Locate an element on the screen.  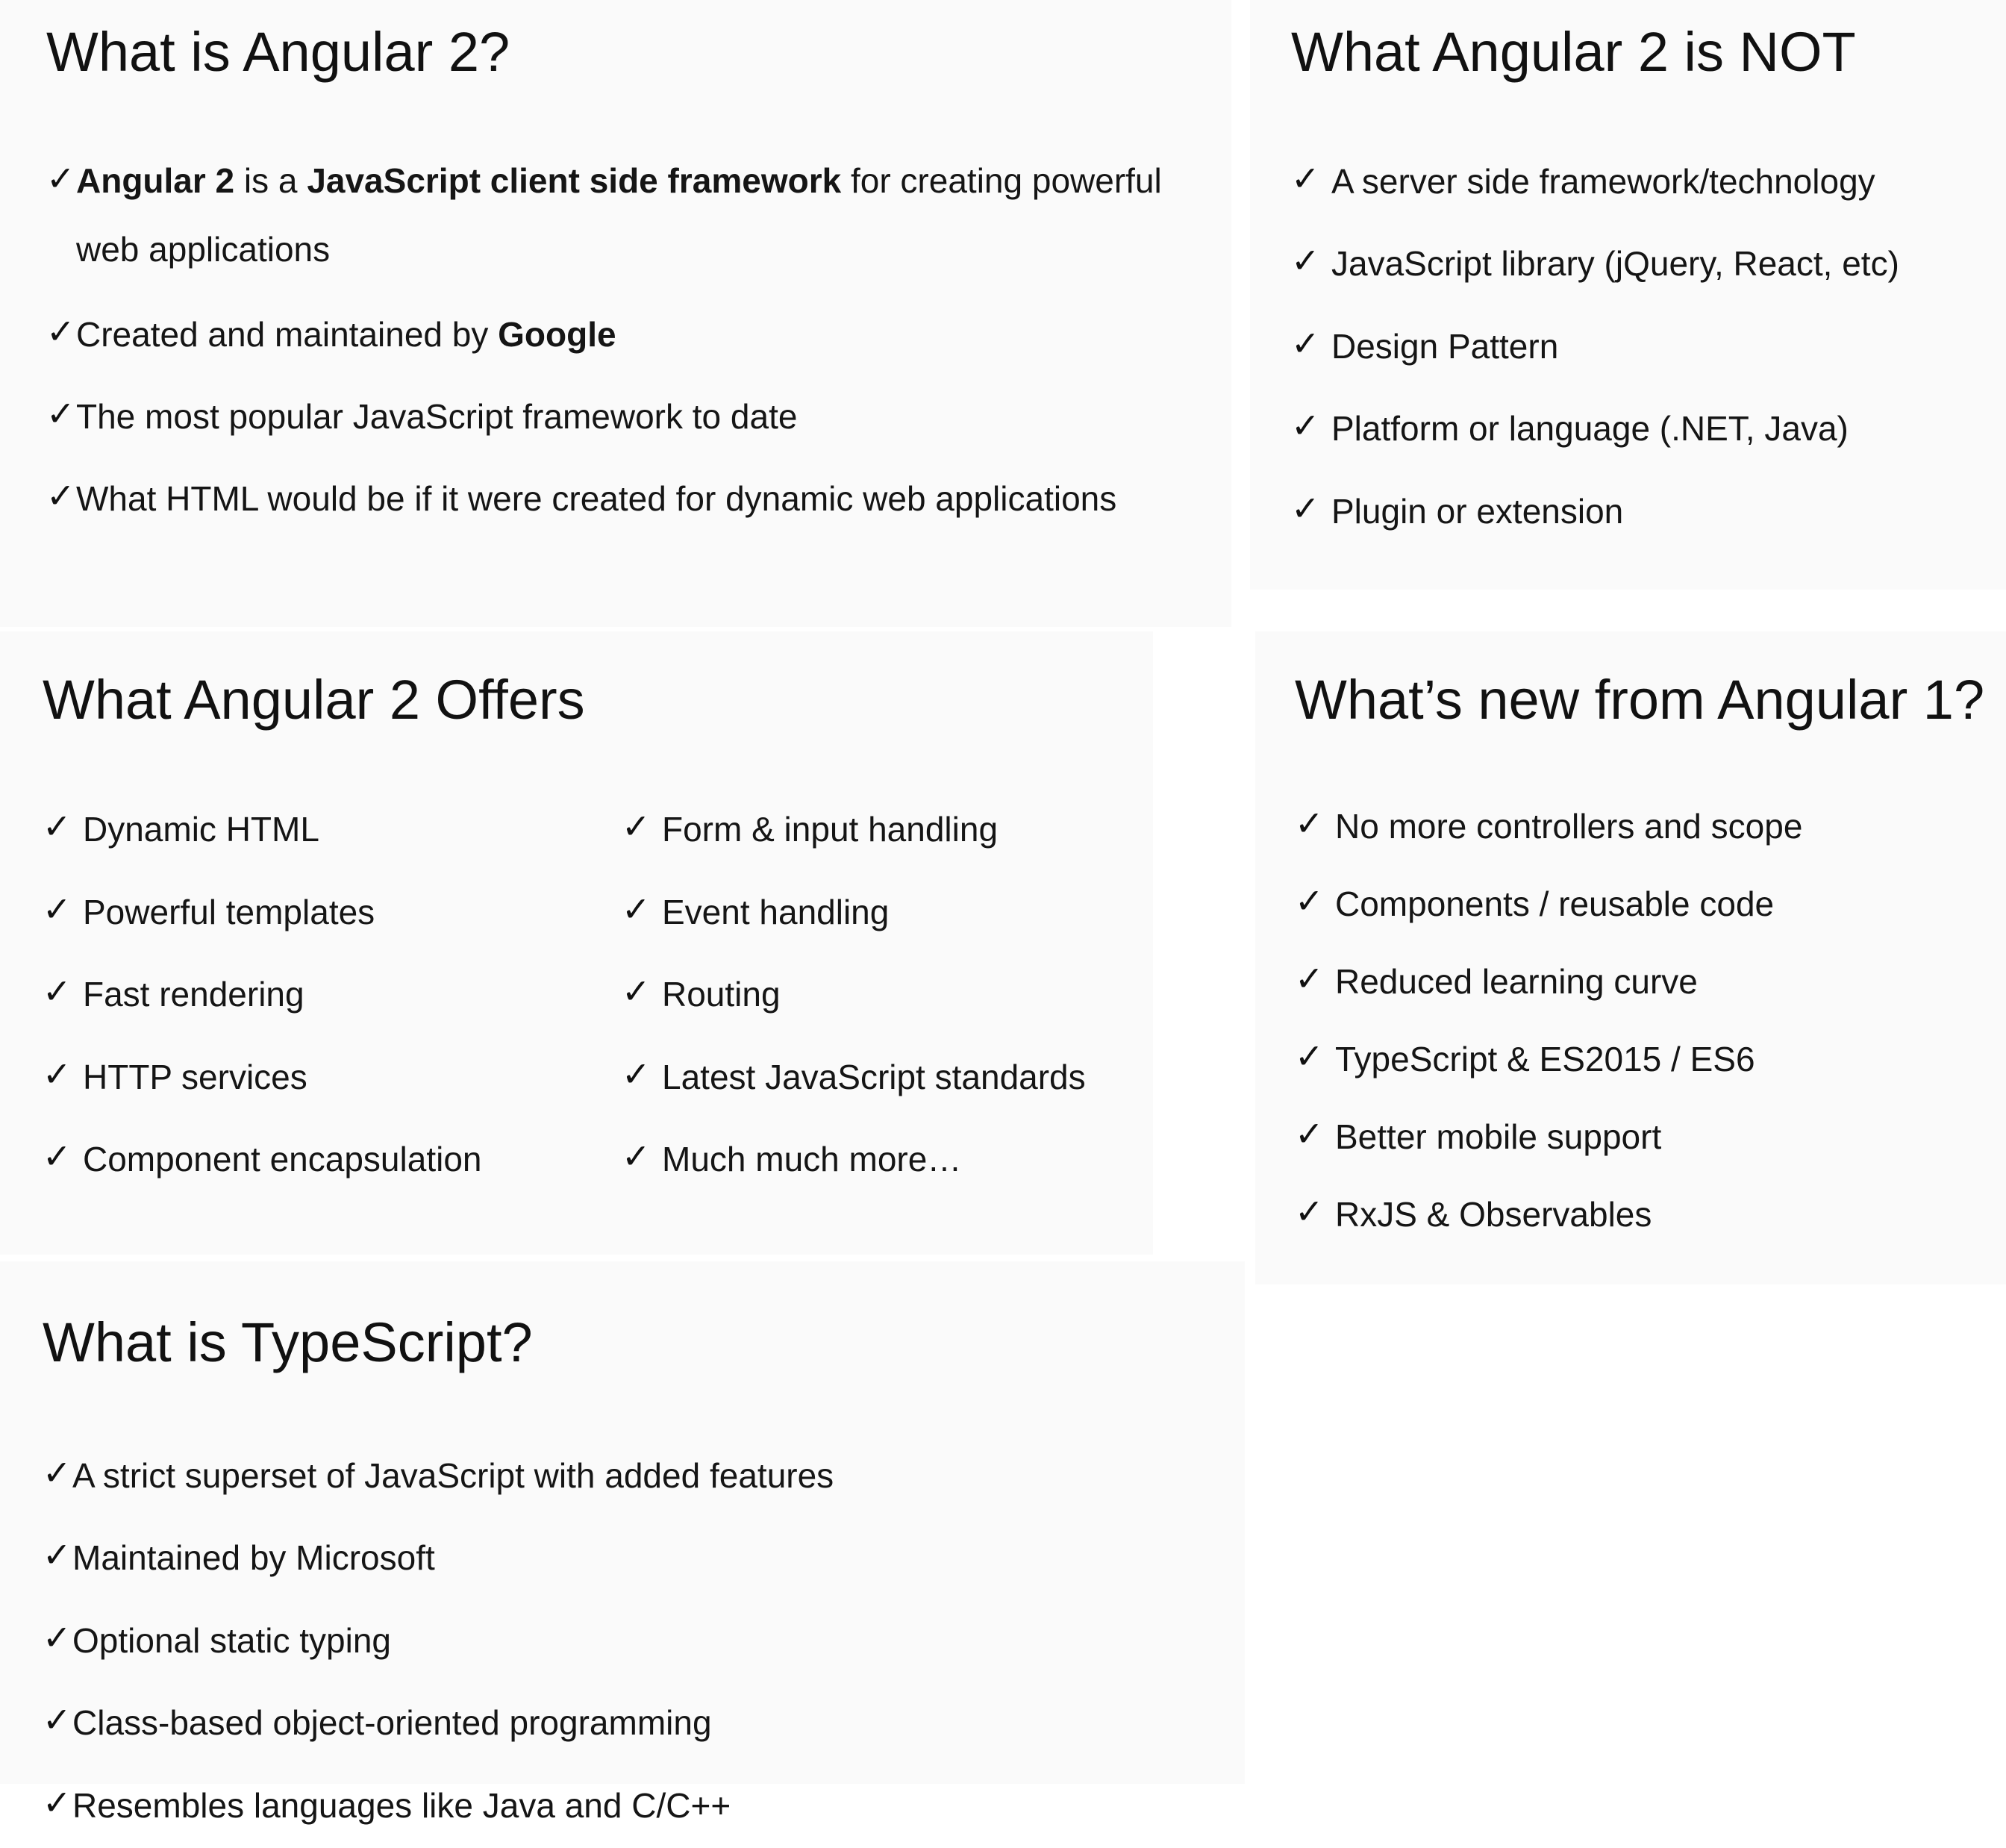
item-text: is a is located at coordinates (270, 180).